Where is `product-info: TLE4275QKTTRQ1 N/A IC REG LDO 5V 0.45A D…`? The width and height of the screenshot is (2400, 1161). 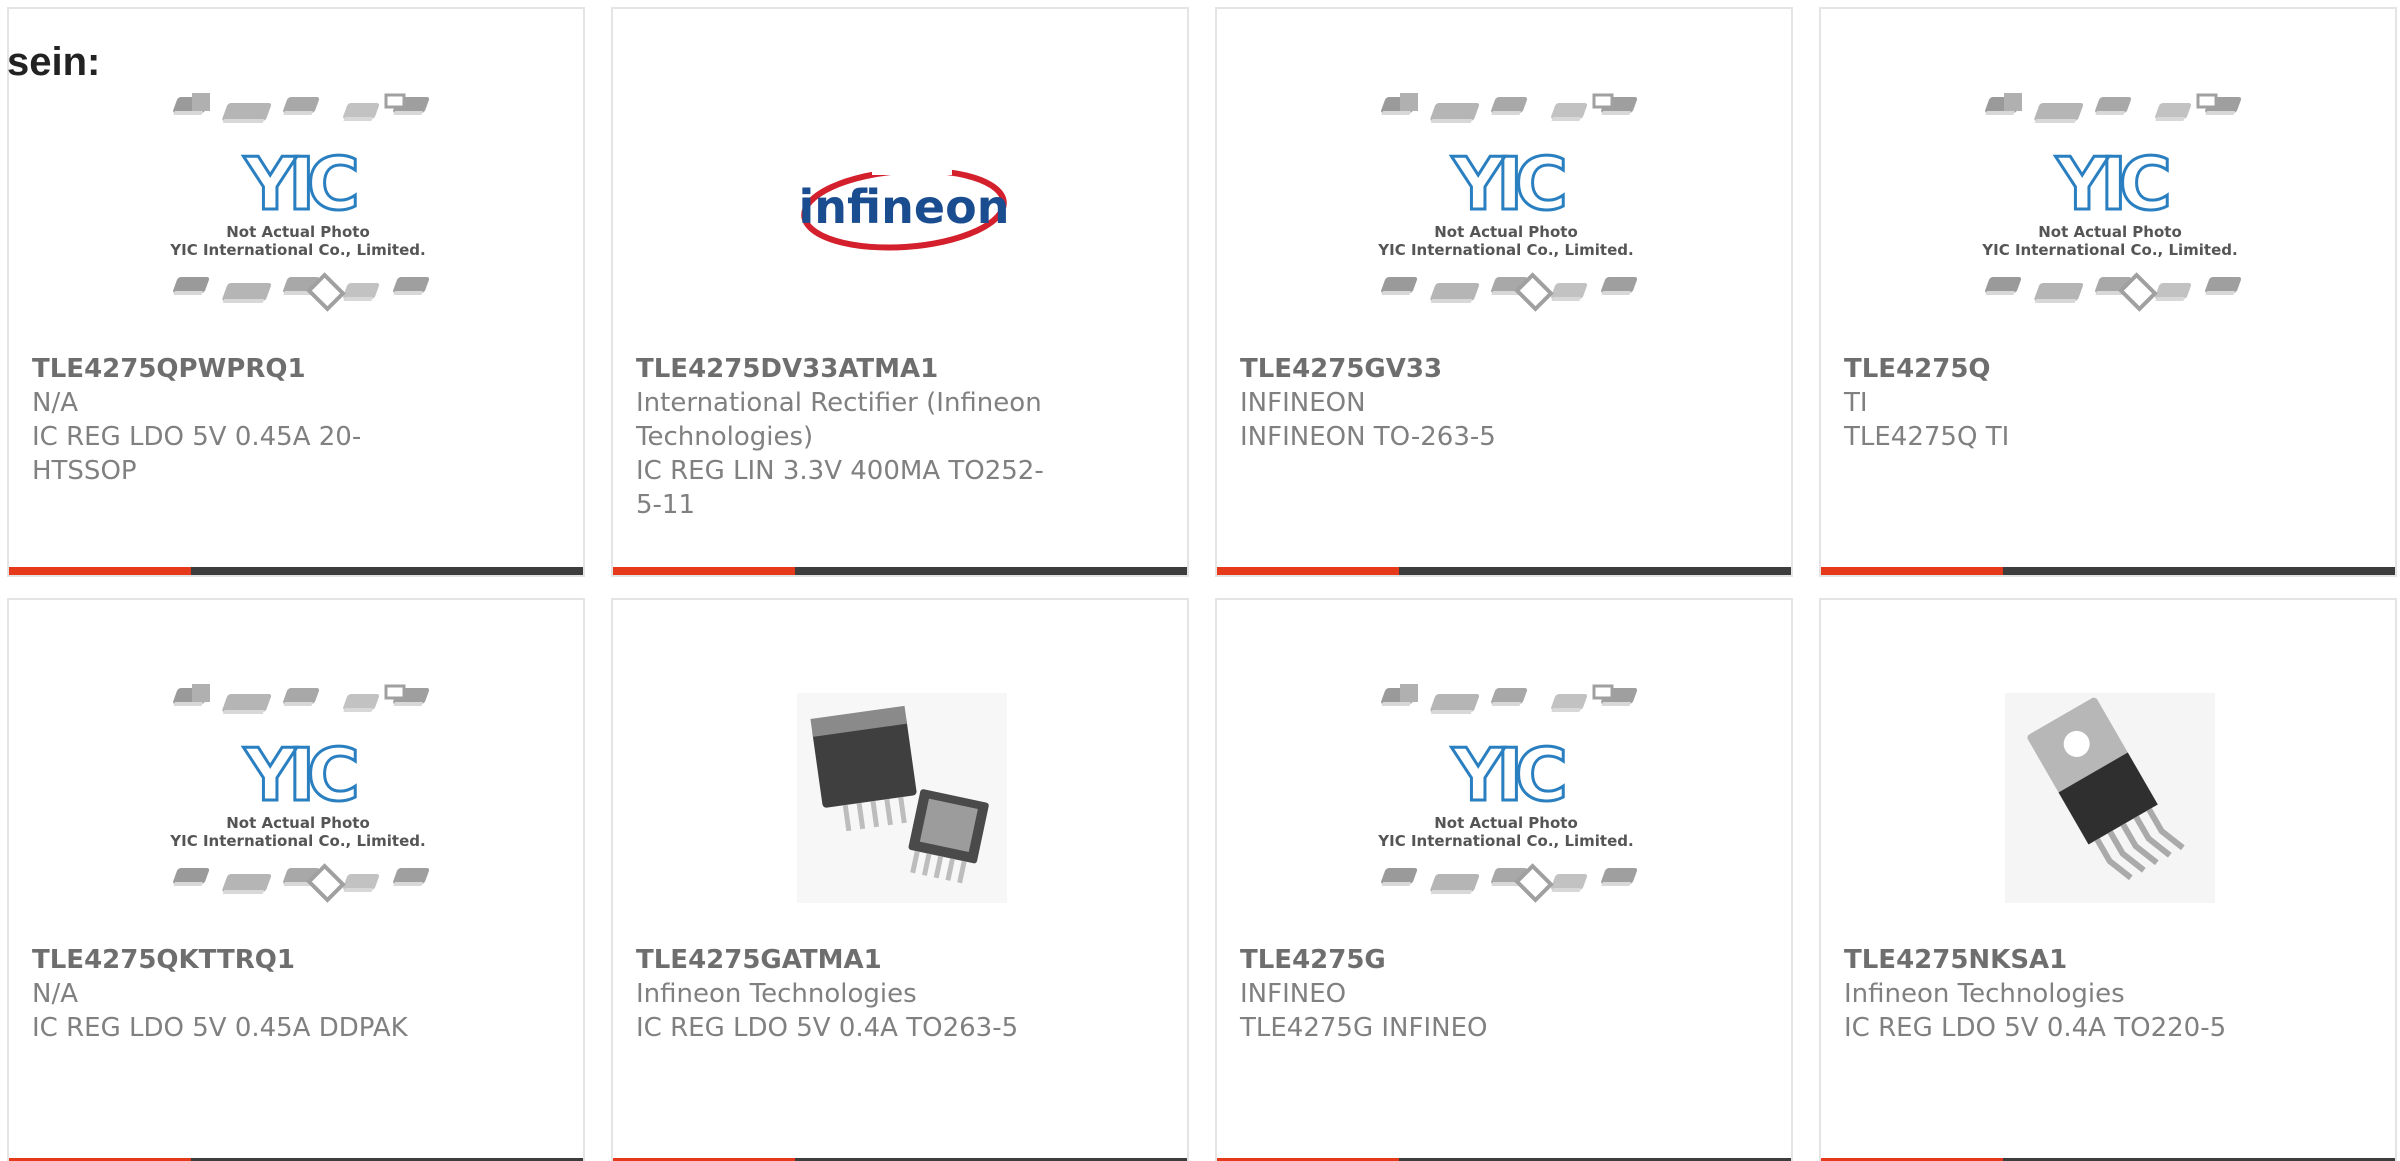 product-info: TLE4275QKTTRQ1 N/A IC REG LDO 5V 0.45A D… is located at coordinates (247, 994).